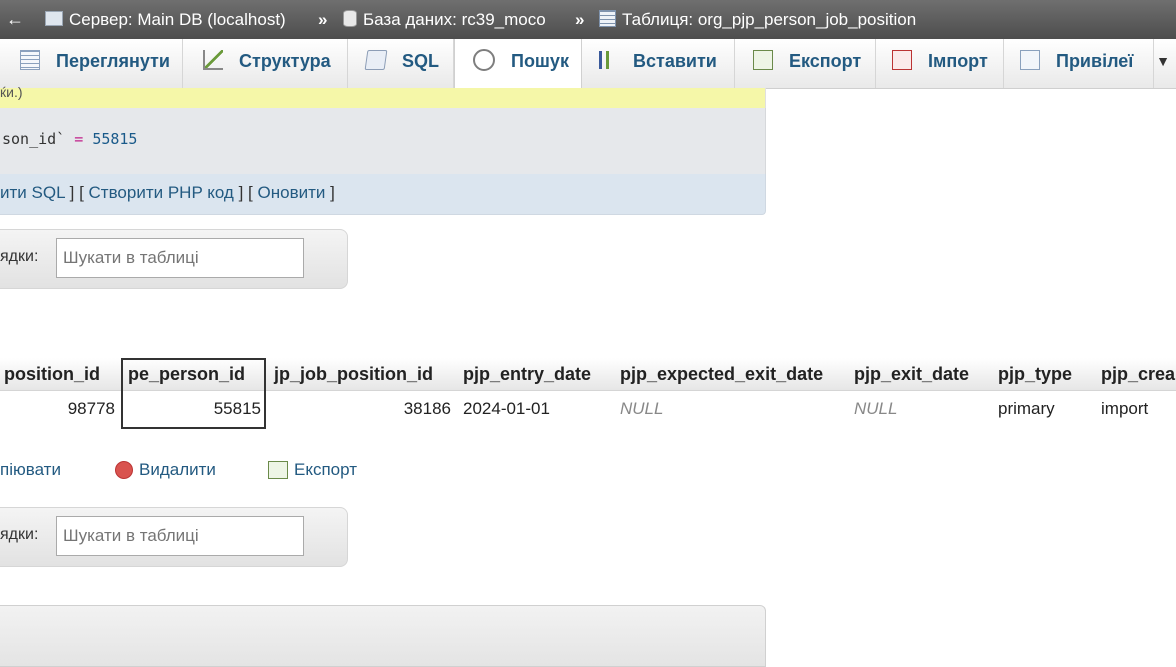  What do you see at coordinates (350, 19) in the screenshot?
I see `database-icon` at bounding box center [350, 19].